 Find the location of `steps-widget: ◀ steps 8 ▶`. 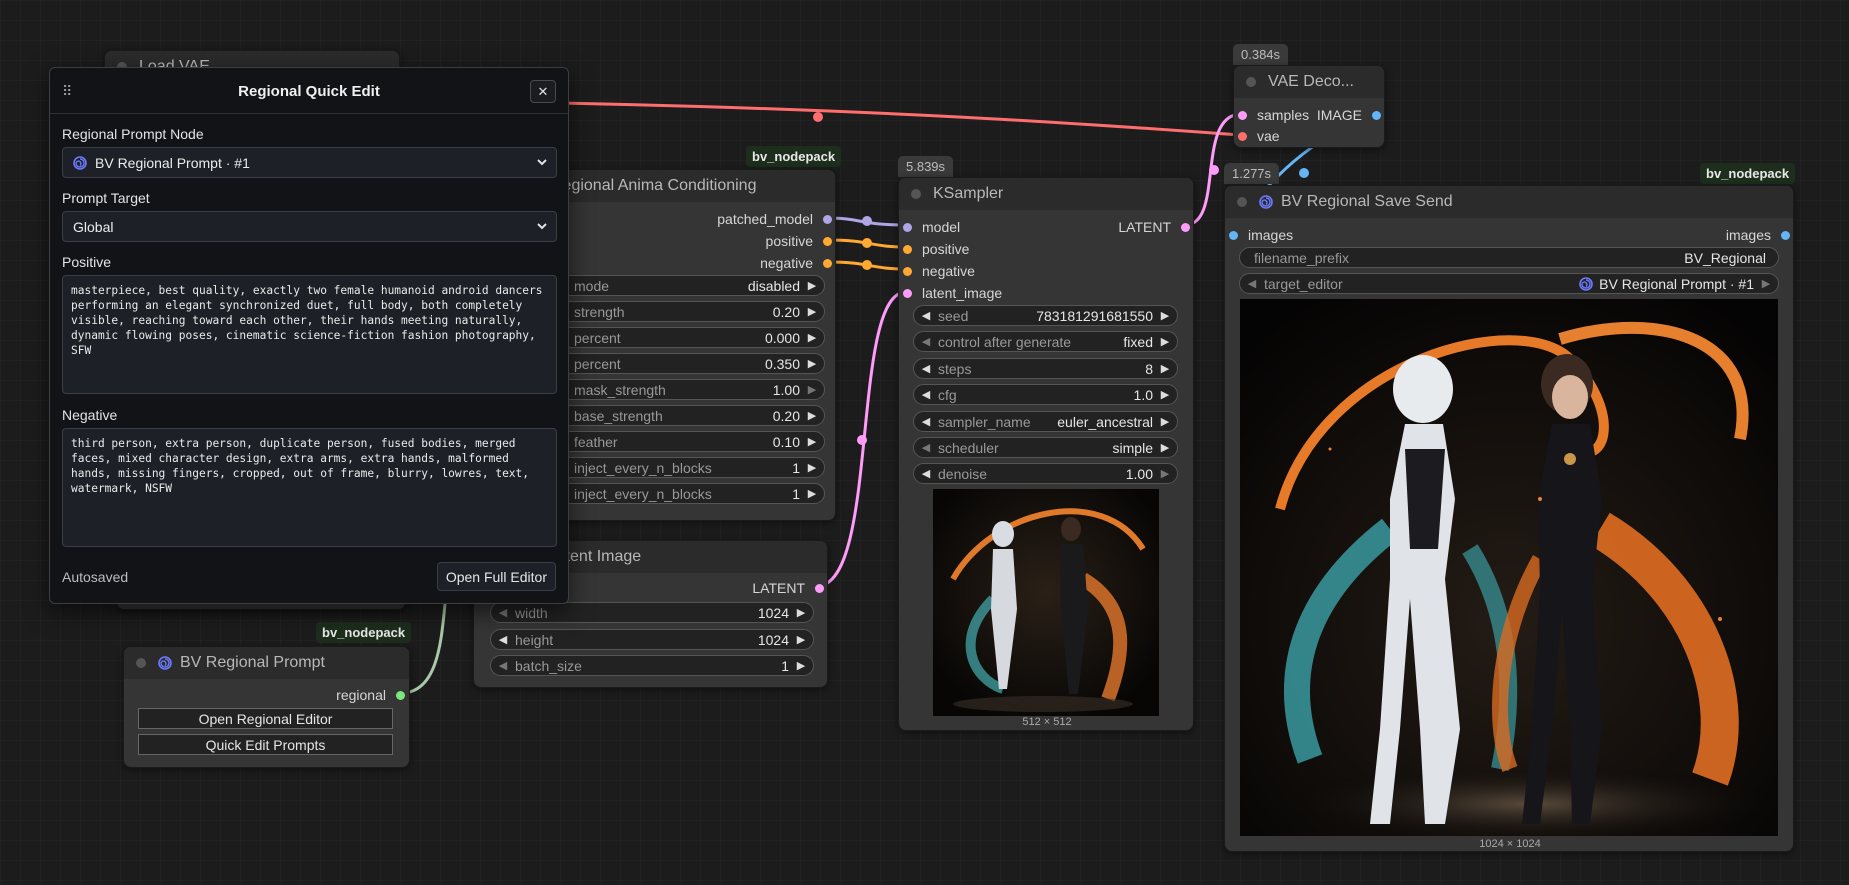

steps-widget: ◀ steps 8 ▶ is located at coordinates (1045, 368).